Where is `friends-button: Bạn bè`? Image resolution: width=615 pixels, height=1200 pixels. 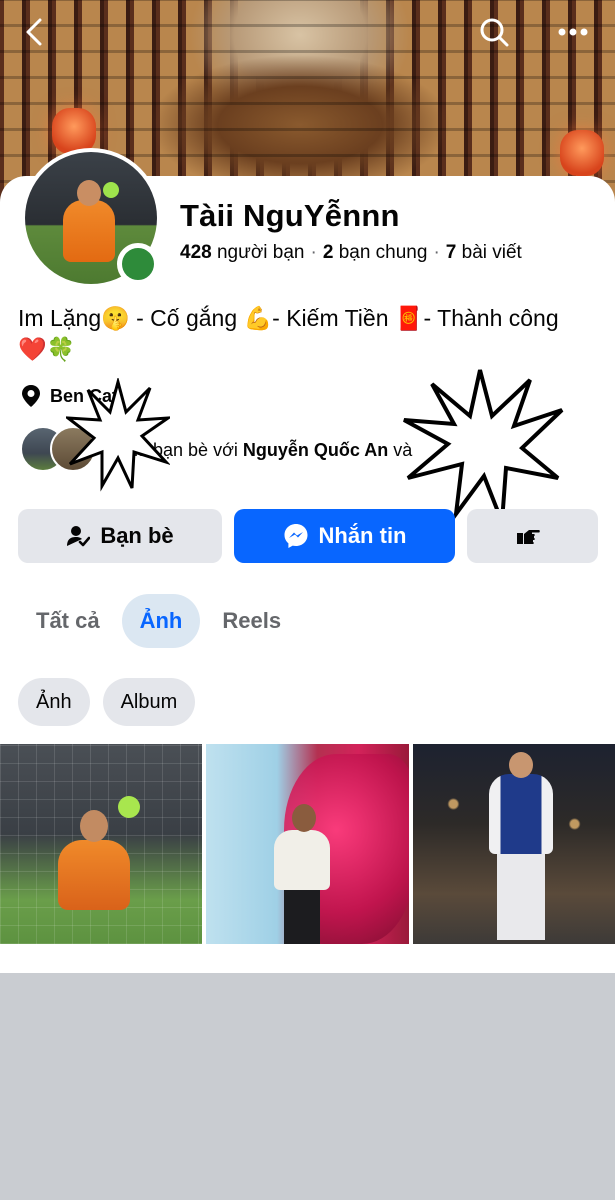 friends-button: Bạn bè is located at coordinates (120, 536).